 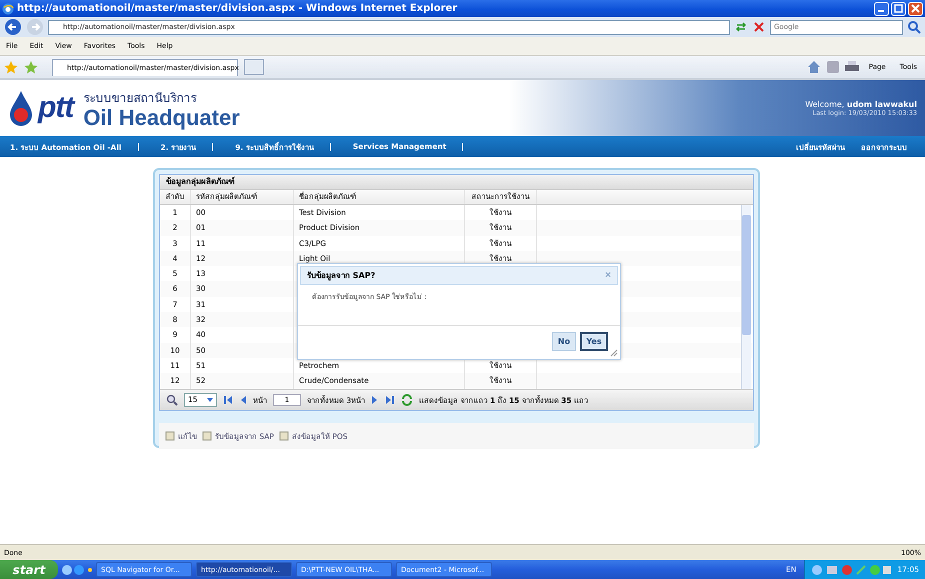 I want to click on dropdown-arrow-icon, so click(x=210, y=400).